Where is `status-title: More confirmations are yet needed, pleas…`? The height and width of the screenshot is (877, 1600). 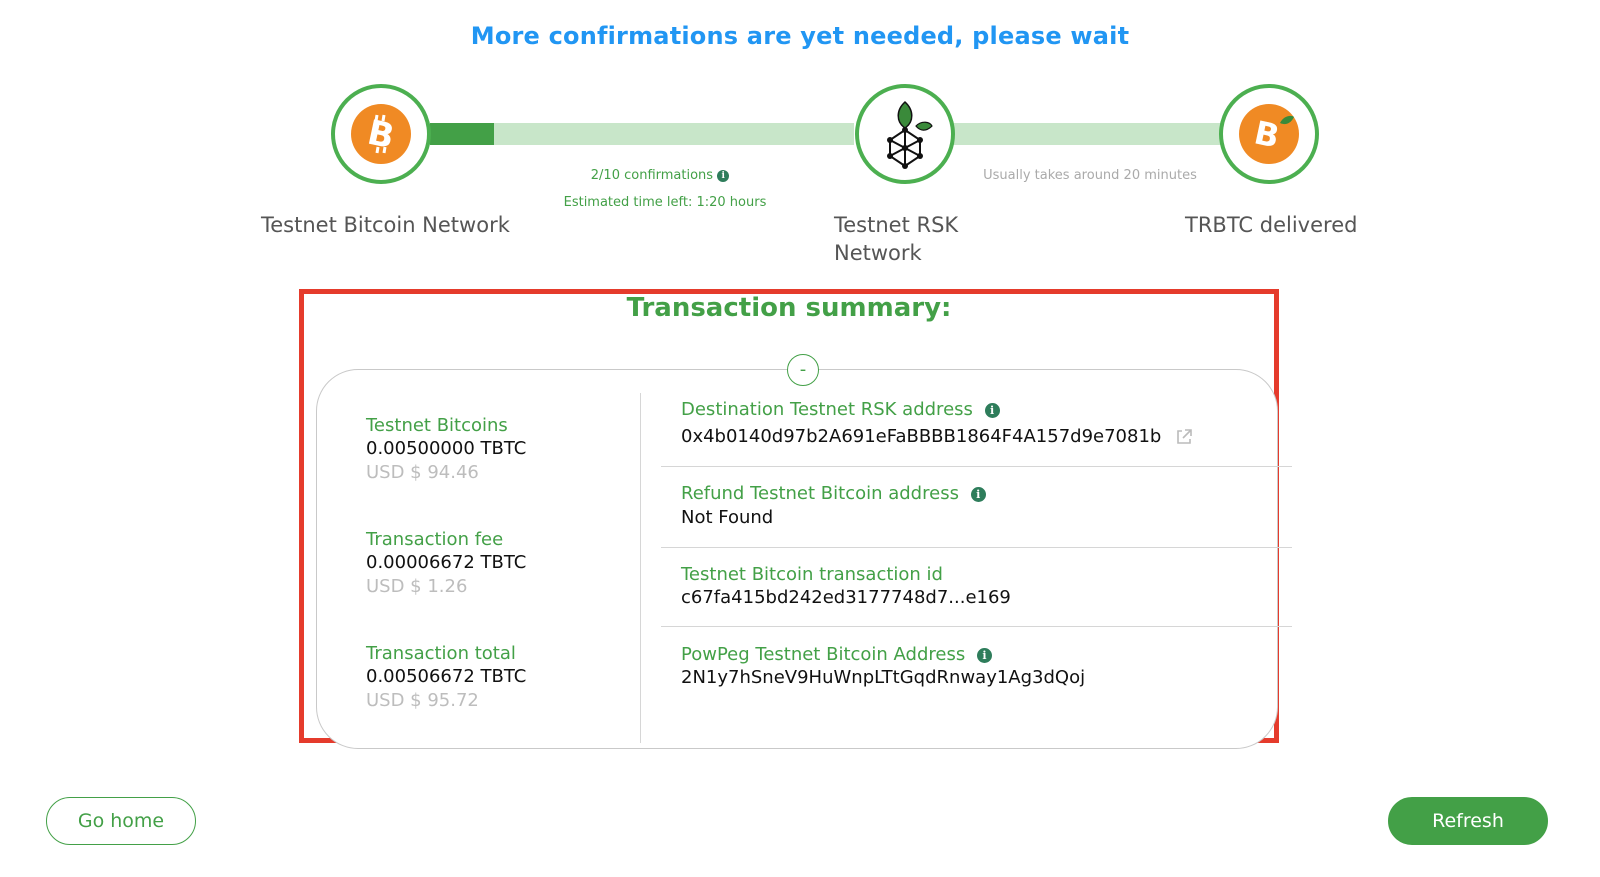
status-title: More confirmations are yet needed, pleas… is located at coordinates (800, 36).